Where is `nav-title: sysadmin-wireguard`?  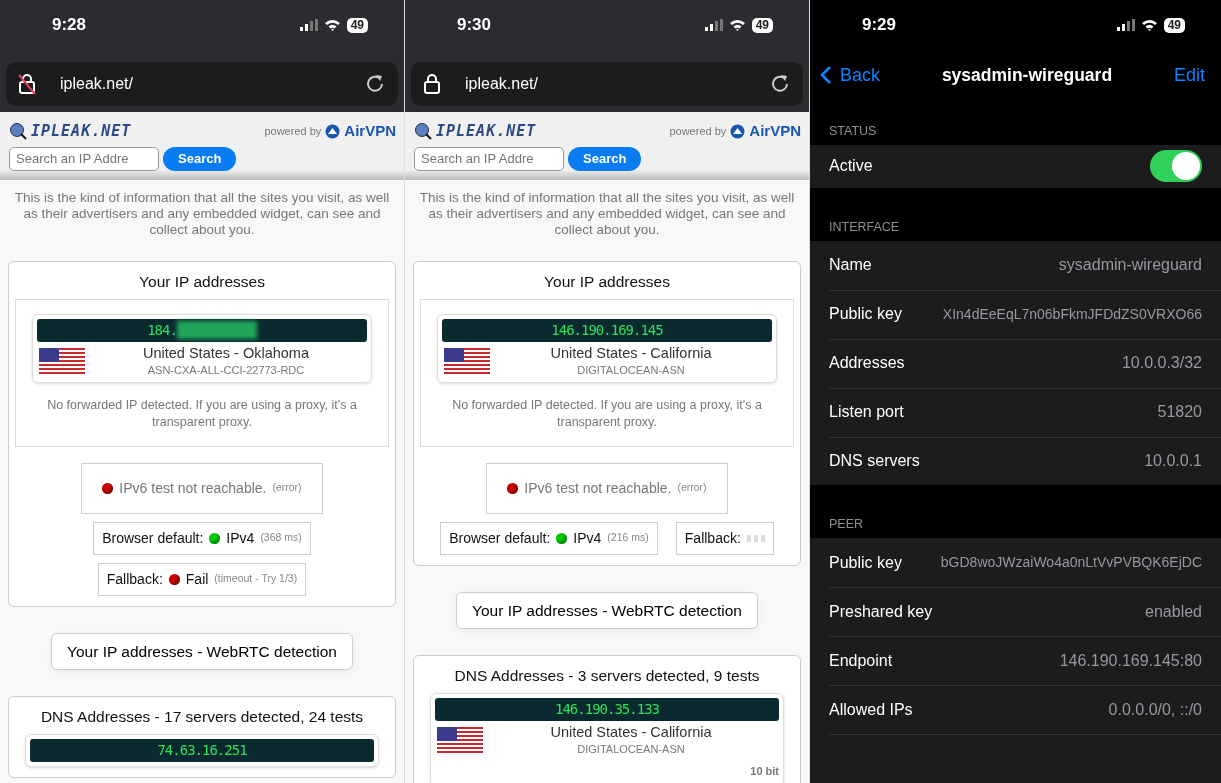
nav-title: sysadmin-wireguard is located at coordinates (1027, 75).